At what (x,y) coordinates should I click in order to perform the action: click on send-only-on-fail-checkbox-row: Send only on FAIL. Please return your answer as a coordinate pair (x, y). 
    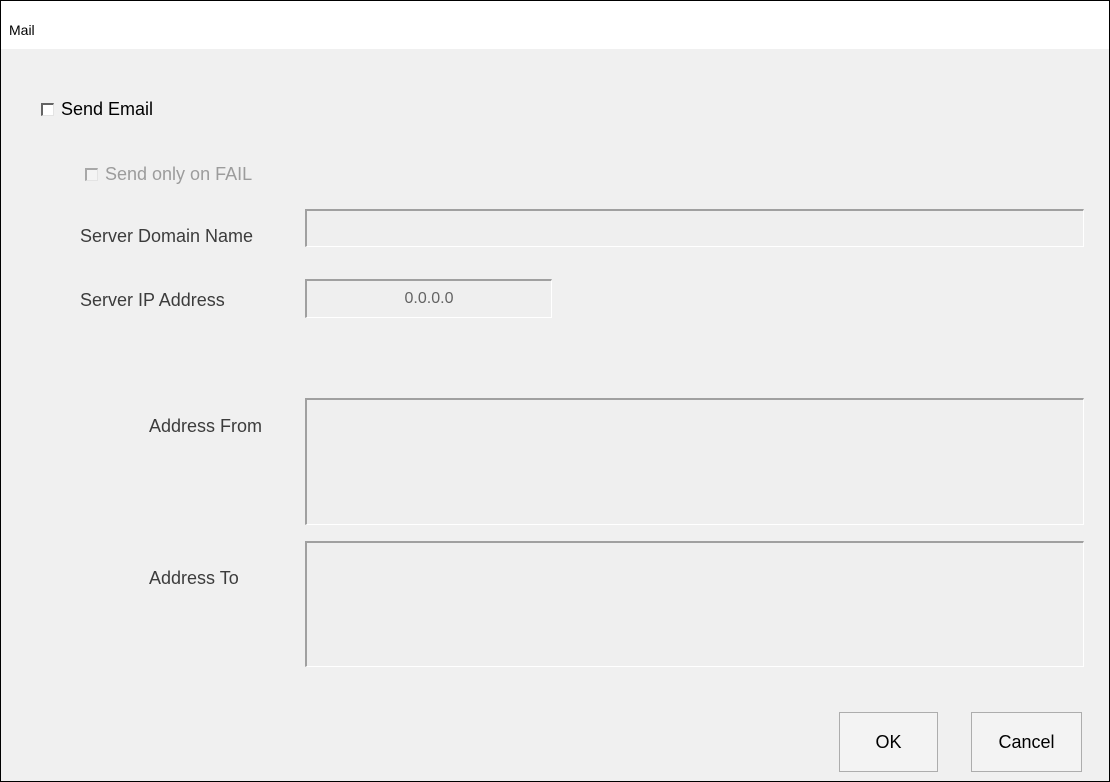
    Looking at the image, I should click on (168, 174).